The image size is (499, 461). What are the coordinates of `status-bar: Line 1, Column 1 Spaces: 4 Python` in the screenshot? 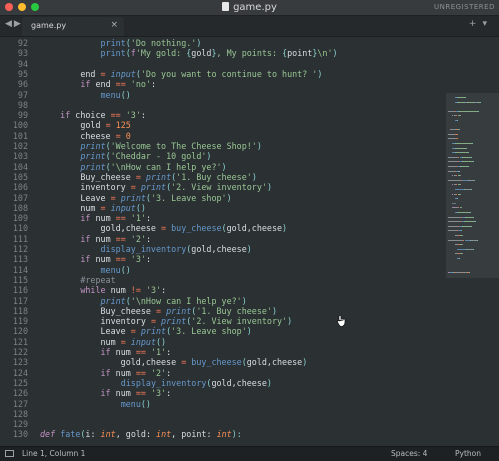 It's located at (249, 453).